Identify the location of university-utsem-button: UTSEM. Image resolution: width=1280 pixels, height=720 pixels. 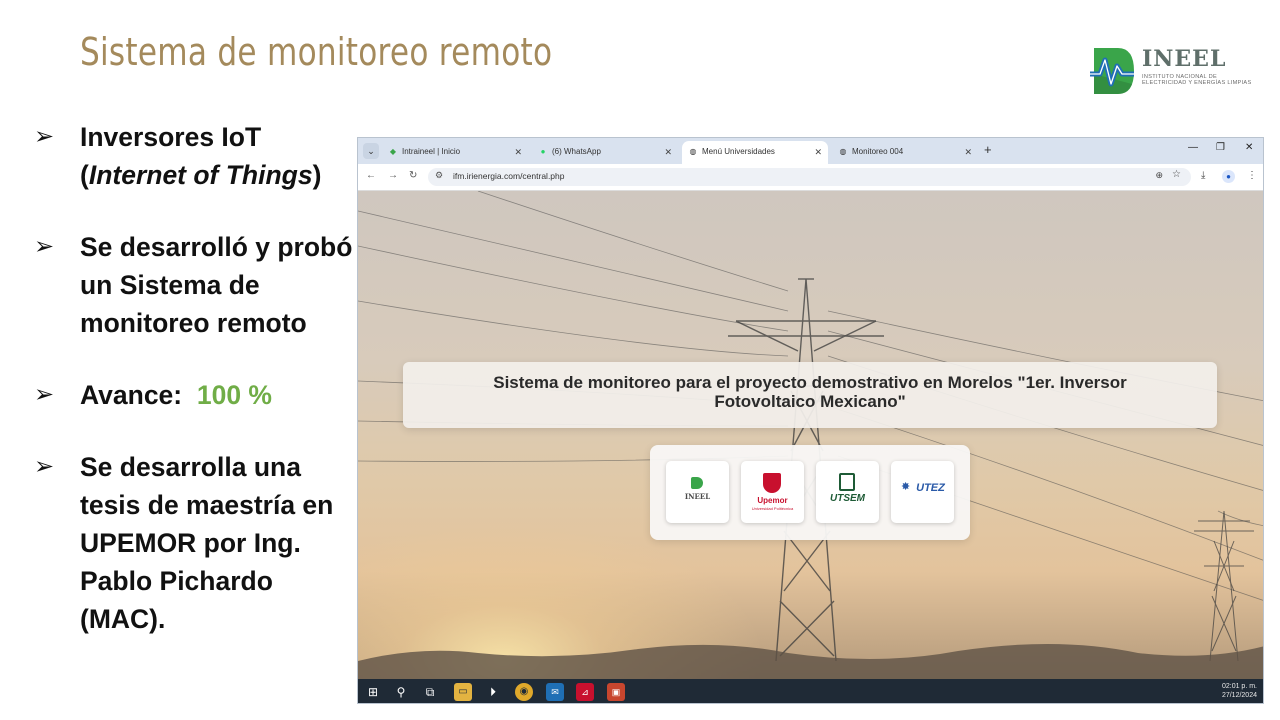
(847, 492).